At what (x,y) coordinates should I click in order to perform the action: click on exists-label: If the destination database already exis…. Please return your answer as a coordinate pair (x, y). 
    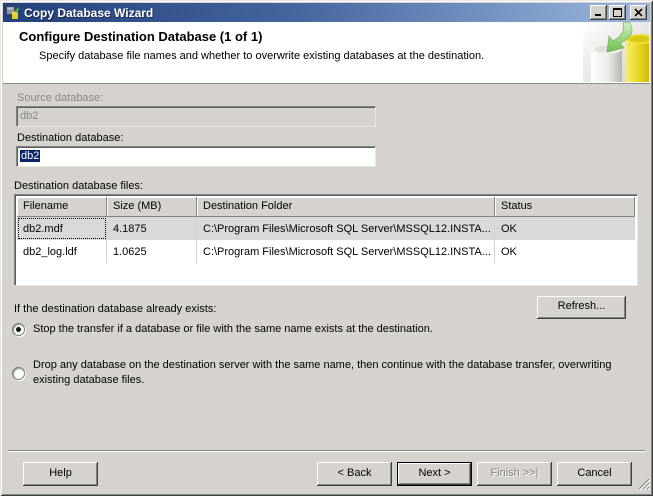
    Looking at the image, I should click on (115, 309).